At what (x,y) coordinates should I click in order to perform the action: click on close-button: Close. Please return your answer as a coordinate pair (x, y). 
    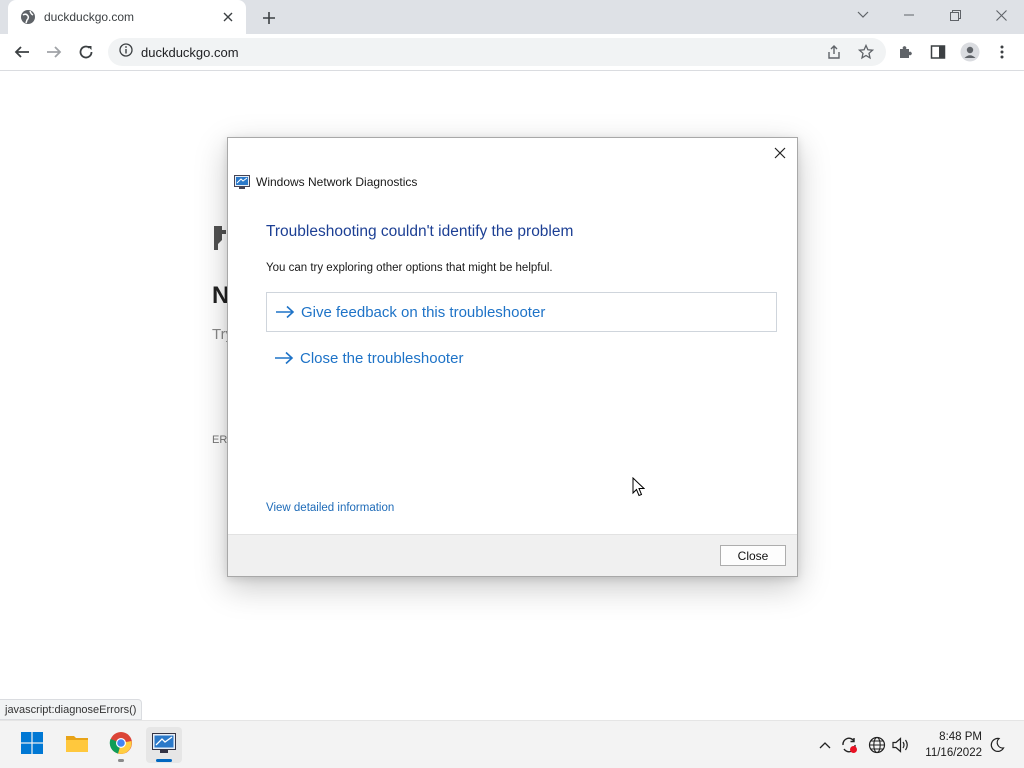
    Looking at the image, I should click on (753, 555).